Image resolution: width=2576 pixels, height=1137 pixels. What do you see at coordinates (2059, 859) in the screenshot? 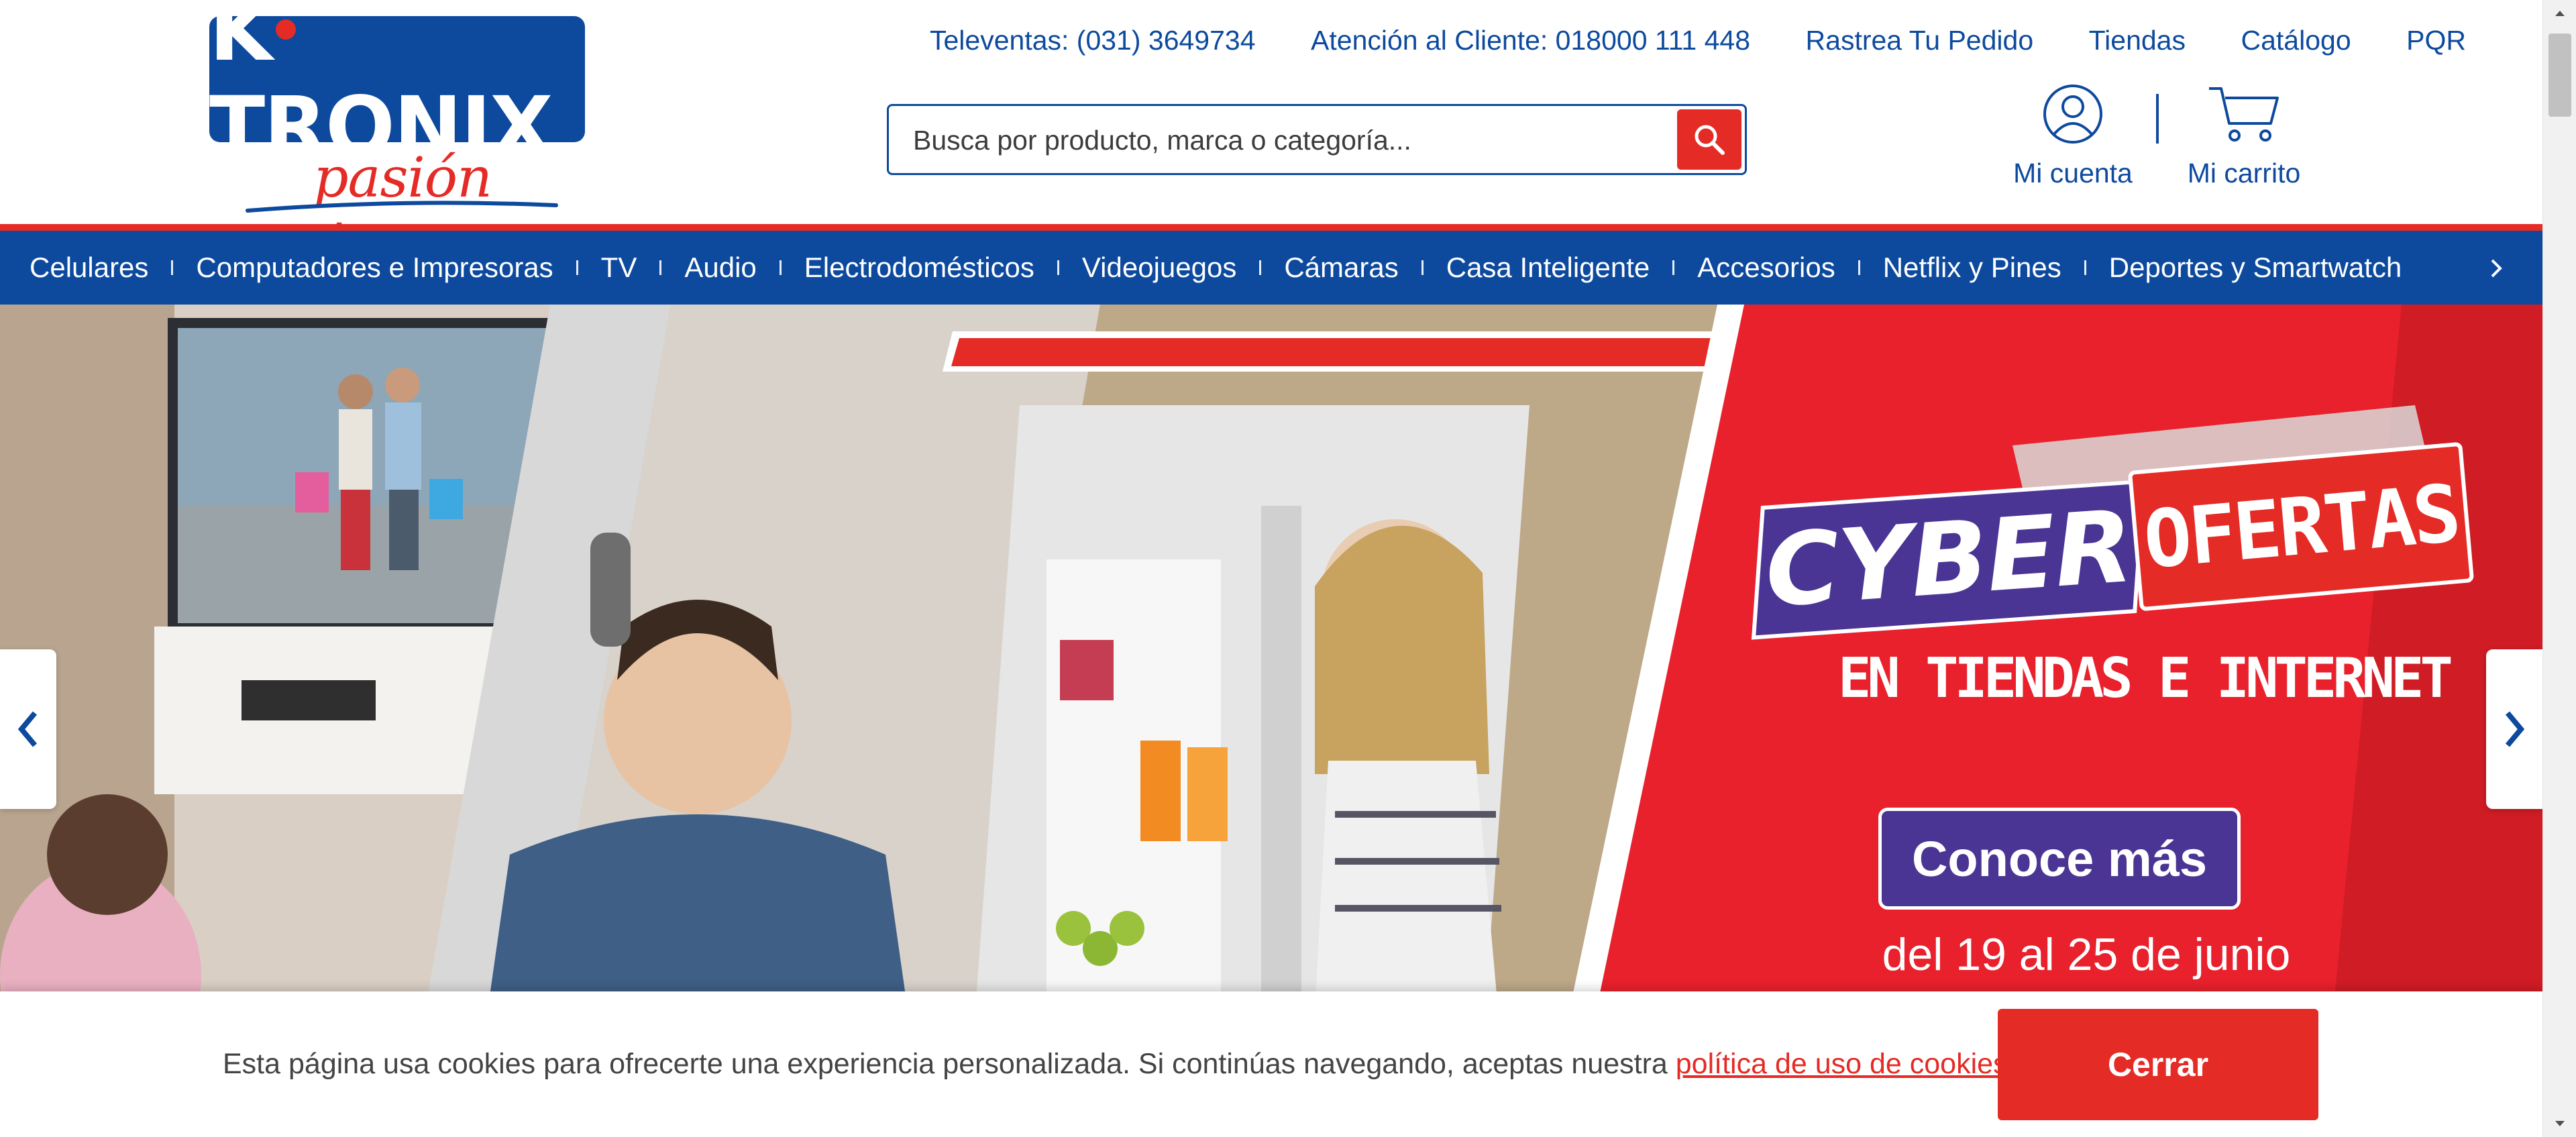
I see `promo-cta-button: Conoce más` at bounding box center [2059, 859].